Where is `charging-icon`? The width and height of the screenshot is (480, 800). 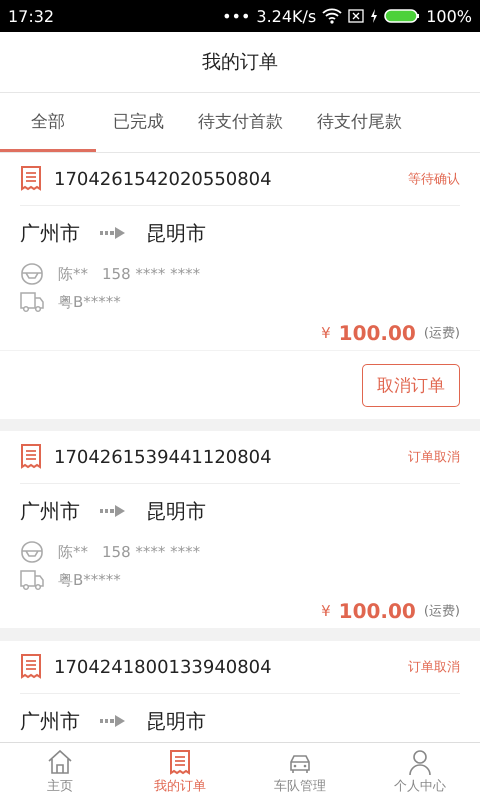 charging-icon is located at coordinates (374, 16).